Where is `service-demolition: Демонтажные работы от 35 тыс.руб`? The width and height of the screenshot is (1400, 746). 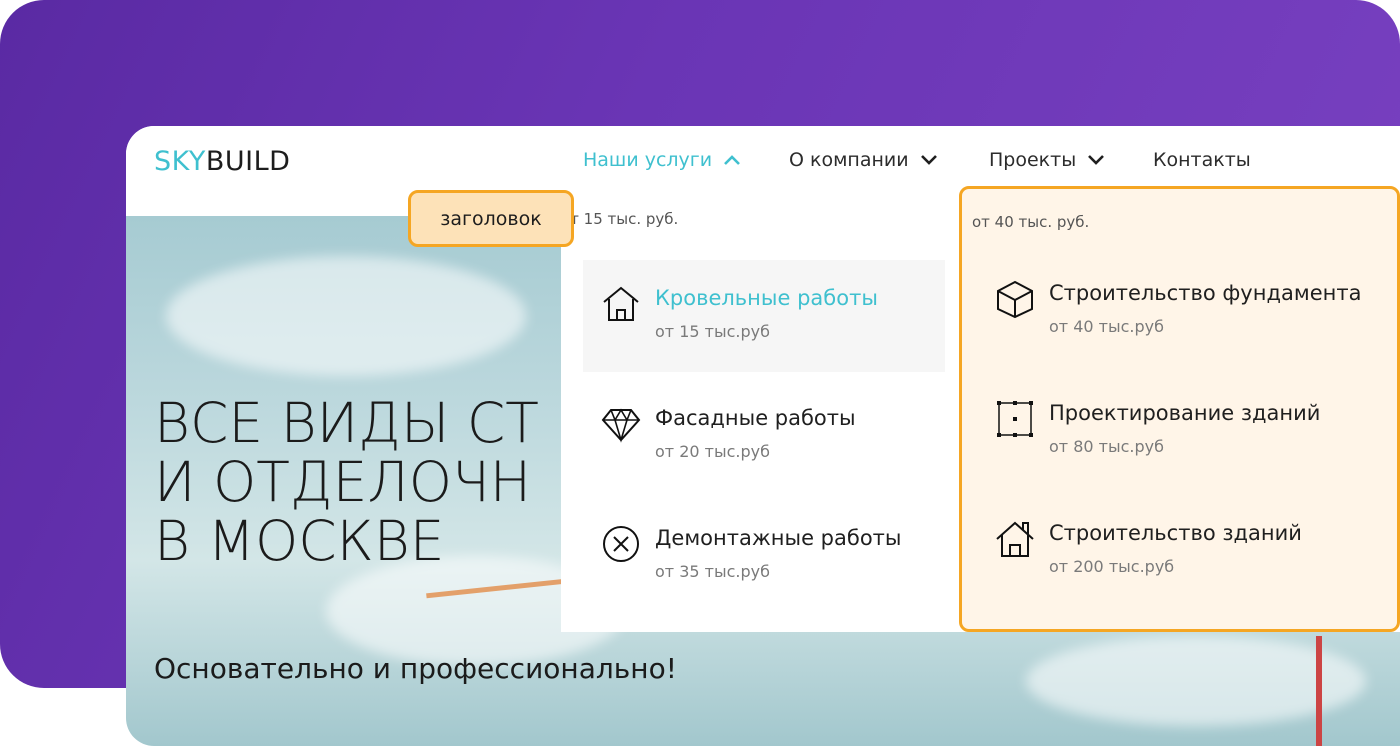
service-demolition: Демонтажные работы от 35 тыс.руб is located at coordinates (764, 556).